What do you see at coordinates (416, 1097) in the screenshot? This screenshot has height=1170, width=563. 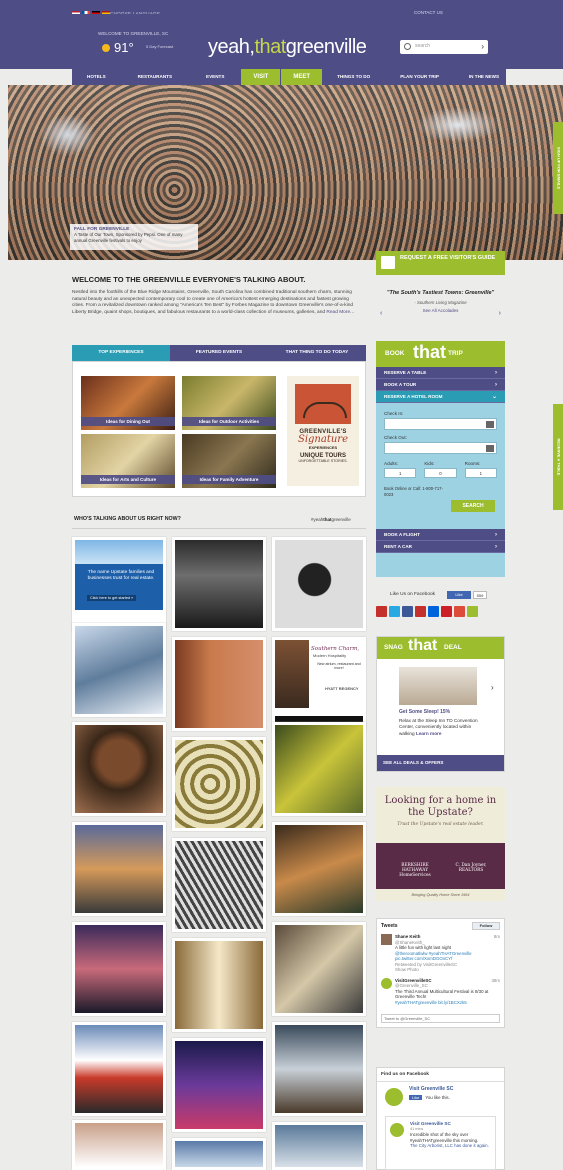 I see `like-button: Like` at bounding box center [416, 1097].